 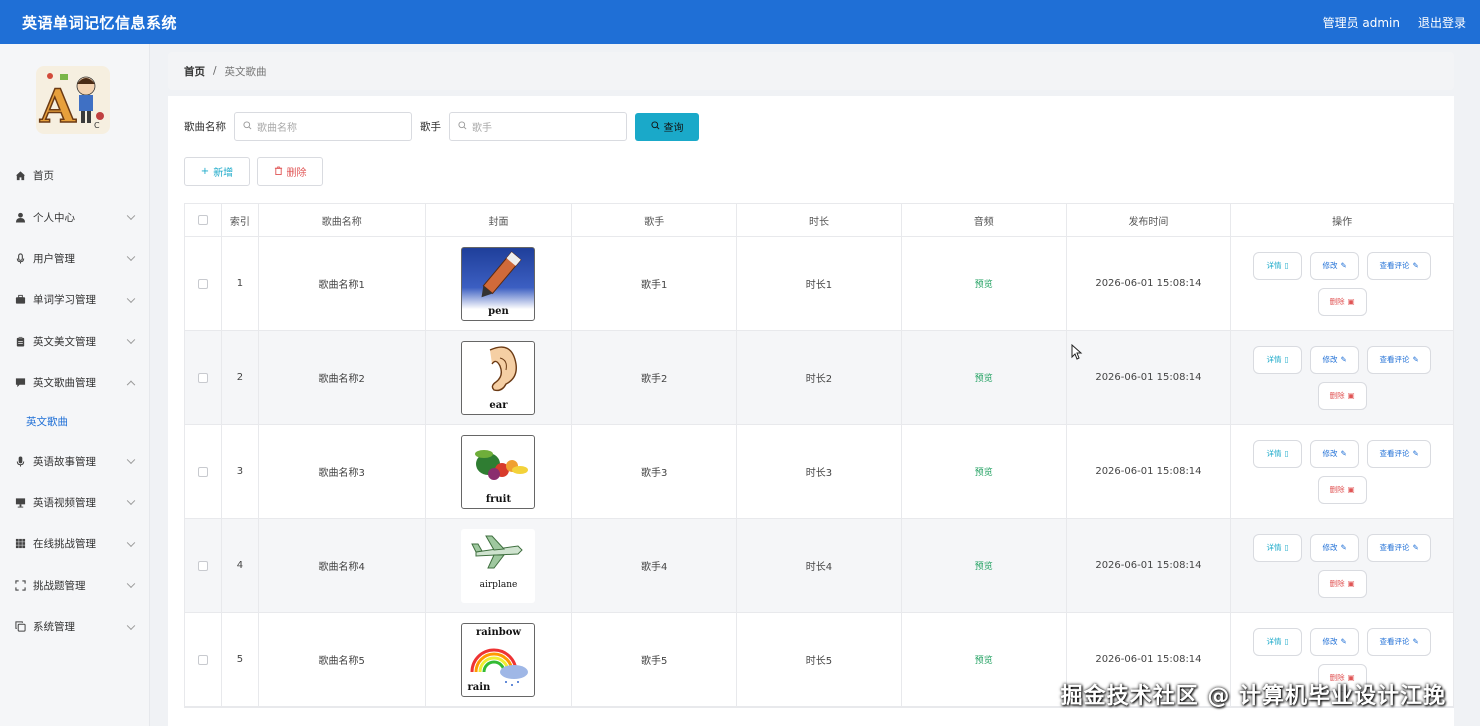 I want to click on sidebar-item-home: 首页, so click(x=75, y=175).